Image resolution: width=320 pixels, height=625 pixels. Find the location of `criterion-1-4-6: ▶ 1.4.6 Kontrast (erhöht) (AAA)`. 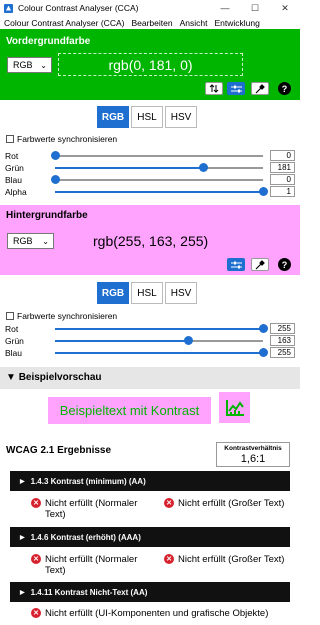

criterion-1-4-6: ▶ 1.4.6 Kontrast (erhöht) (AAA) is located at coordinates (150, 537).